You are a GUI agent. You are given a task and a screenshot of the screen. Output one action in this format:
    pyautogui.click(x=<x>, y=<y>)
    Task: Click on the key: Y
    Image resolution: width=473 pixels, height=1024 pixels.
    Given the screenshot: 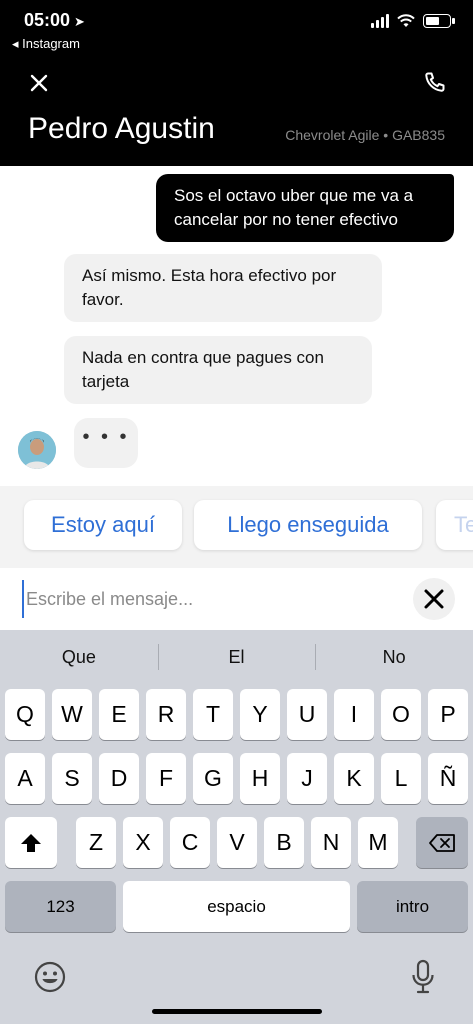 What is the action you would take?
    pyautogui.click(x=260, y=714)
    